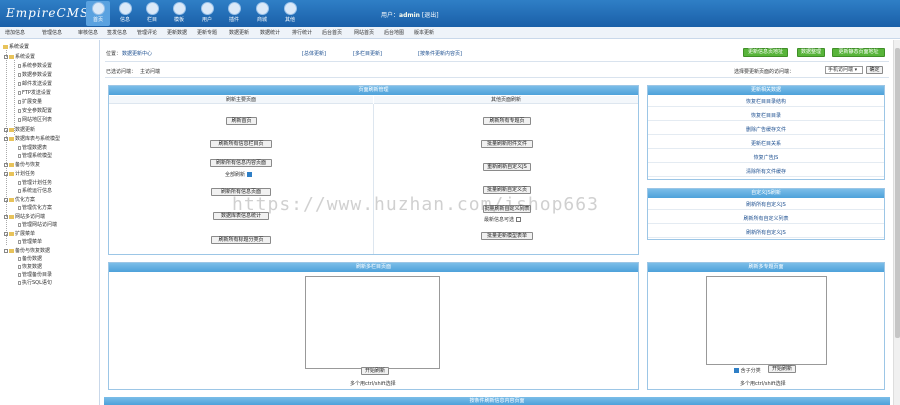  Describe the element at coordinates (234, 8) in the screenshot. I see `plugin-icon` at that location.